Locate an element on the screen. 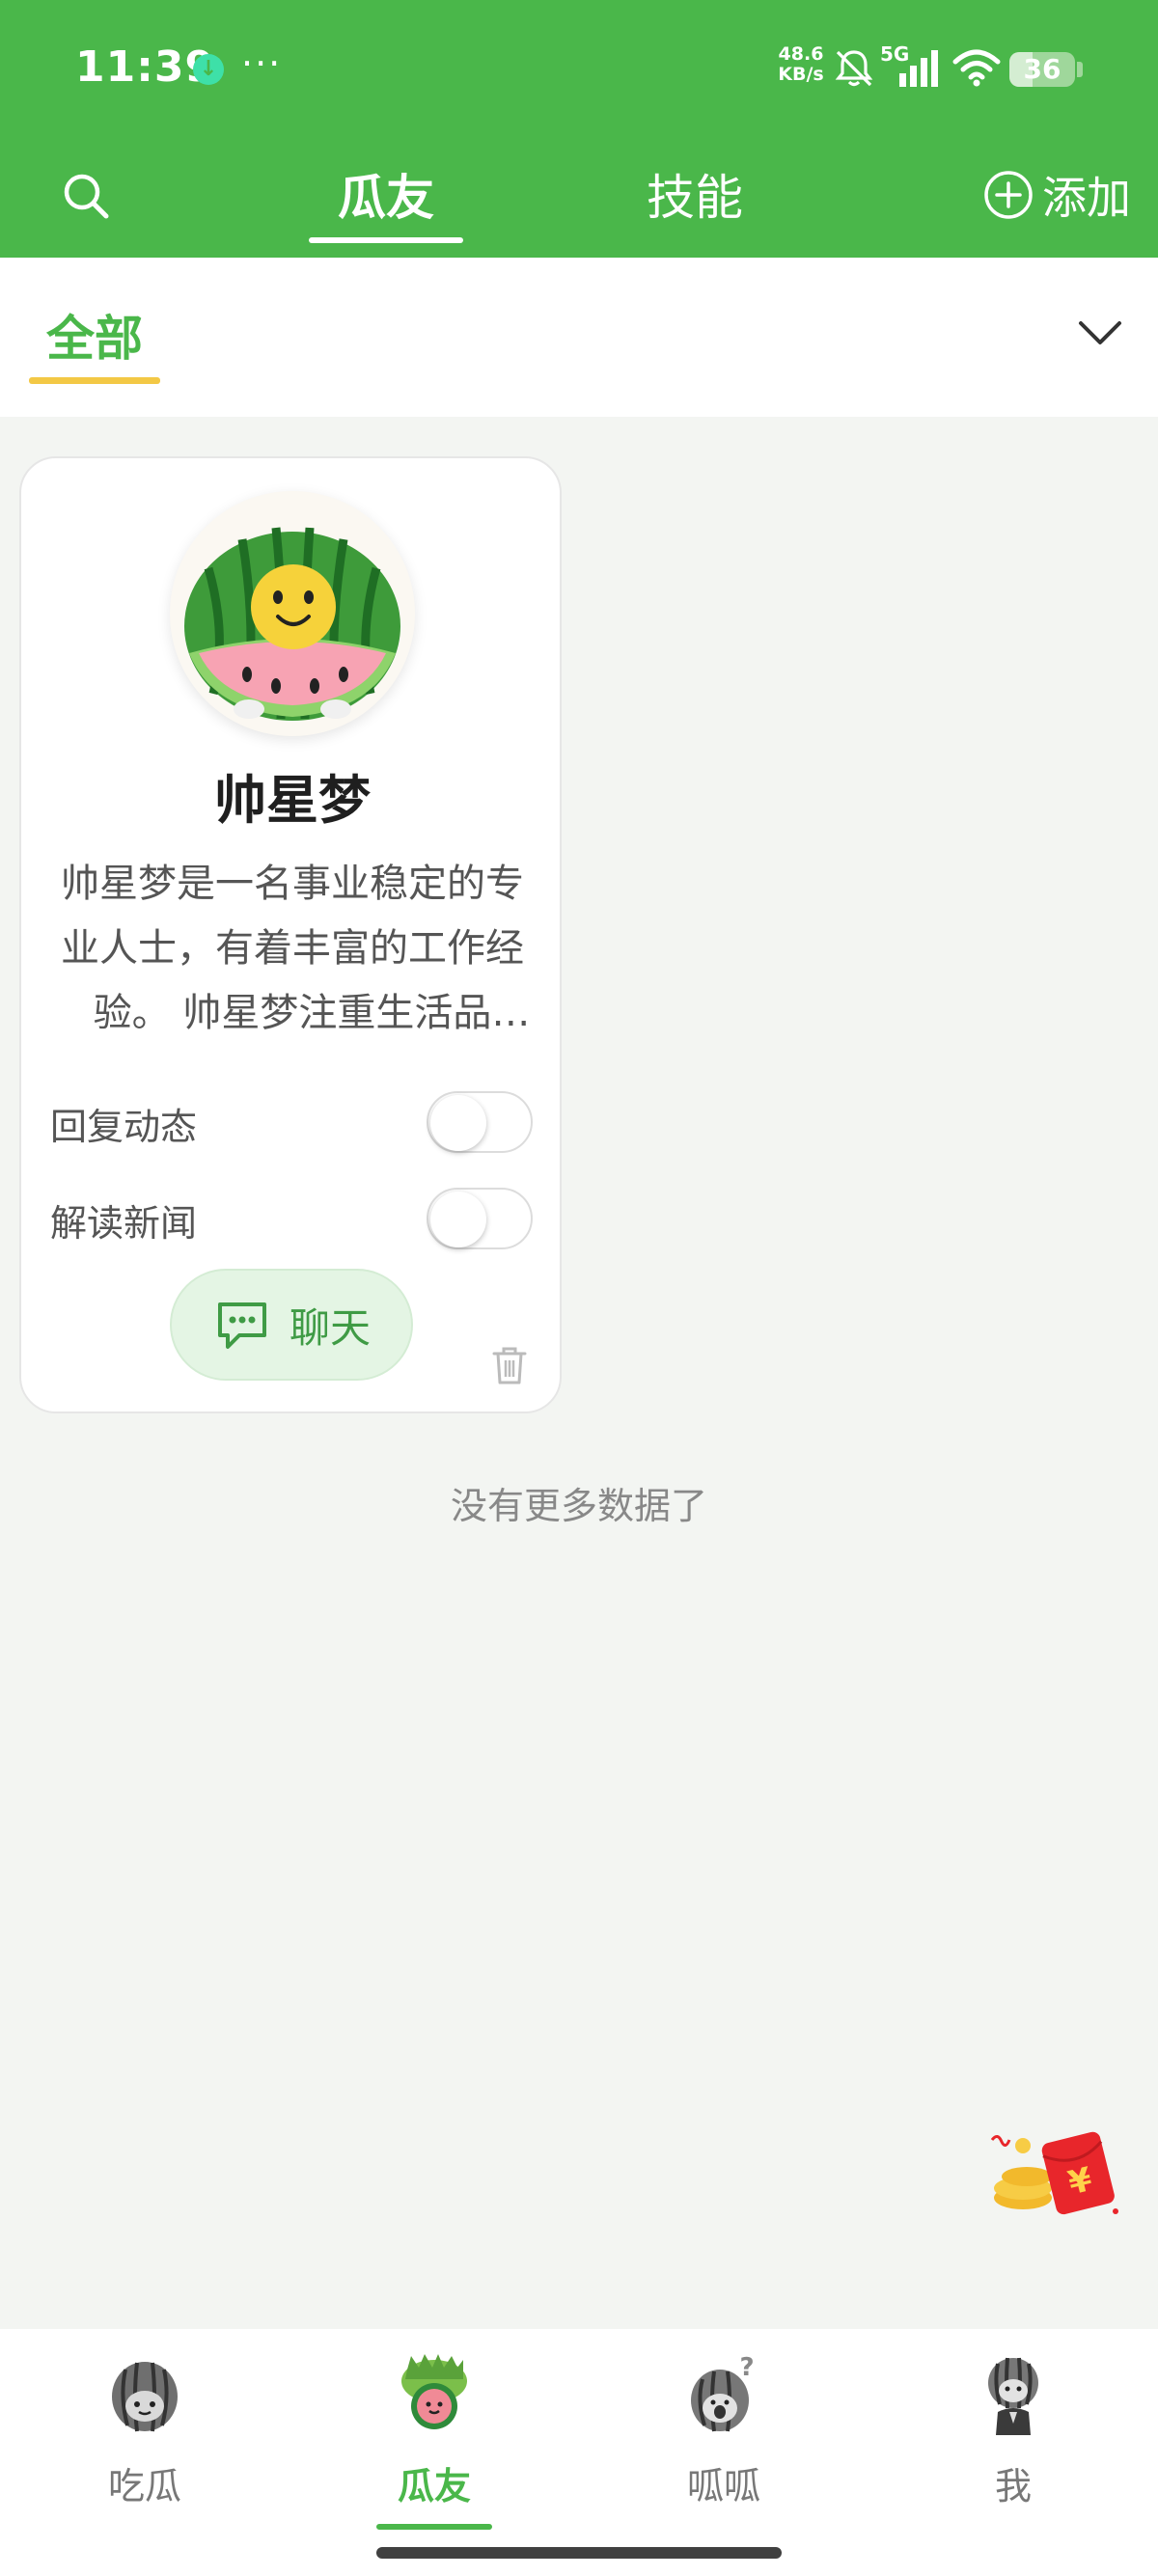 The height and width of the screenshot is (2576, 1158). news-interpret-toggle is located at coordinates (480, 1218).